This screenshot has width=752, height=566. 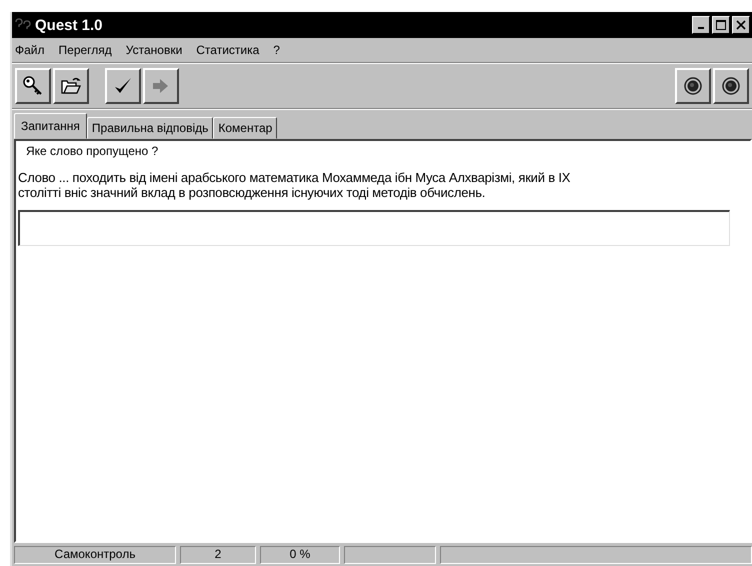 I want to click on status-panel: Самоконтроль, so click(x=95, y=555).